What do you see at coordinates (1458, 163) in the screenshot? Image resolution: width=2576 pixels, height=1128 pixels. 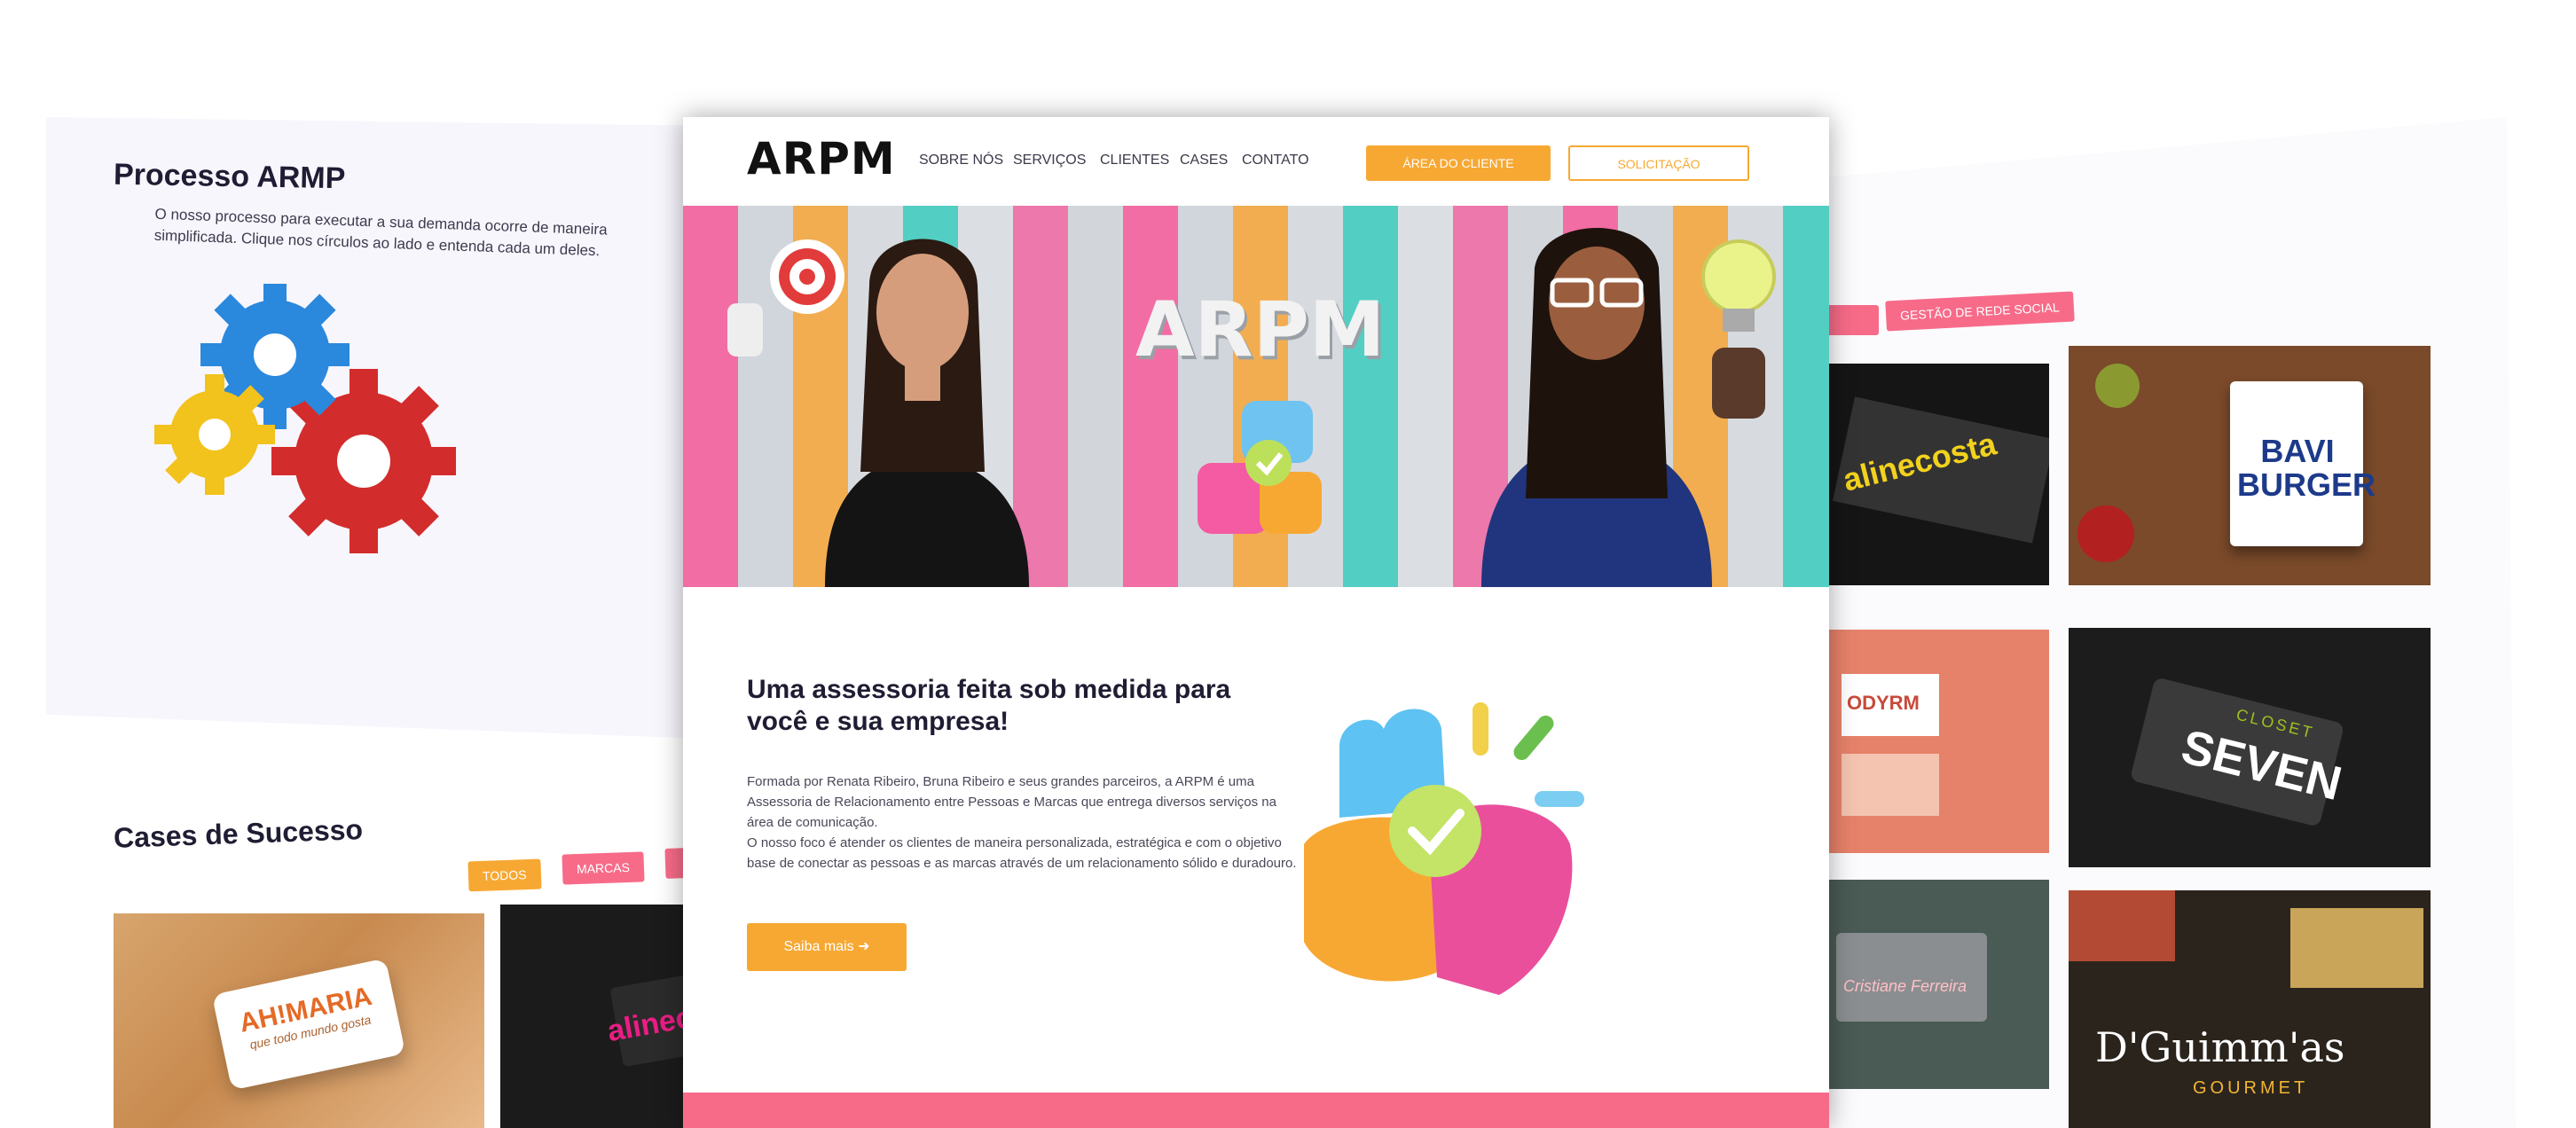 I see `area-cliente-button: ÁREA DO CLIENTE` at bounding box center [1458, 163].